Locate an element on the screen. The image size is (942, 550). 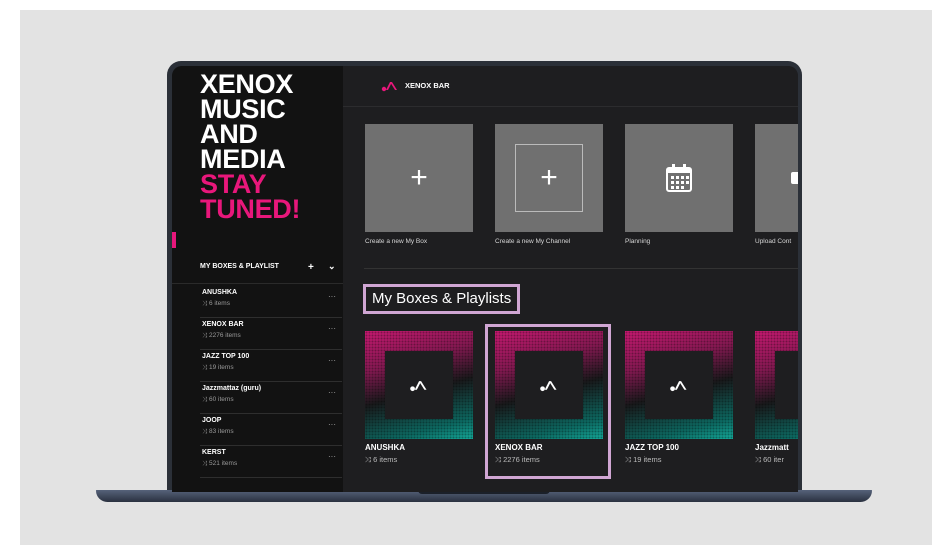
playlist-card-jazz-top-100: JAZZ TOP 100 ⤨ 19 items is located at coordinates (679, 407).